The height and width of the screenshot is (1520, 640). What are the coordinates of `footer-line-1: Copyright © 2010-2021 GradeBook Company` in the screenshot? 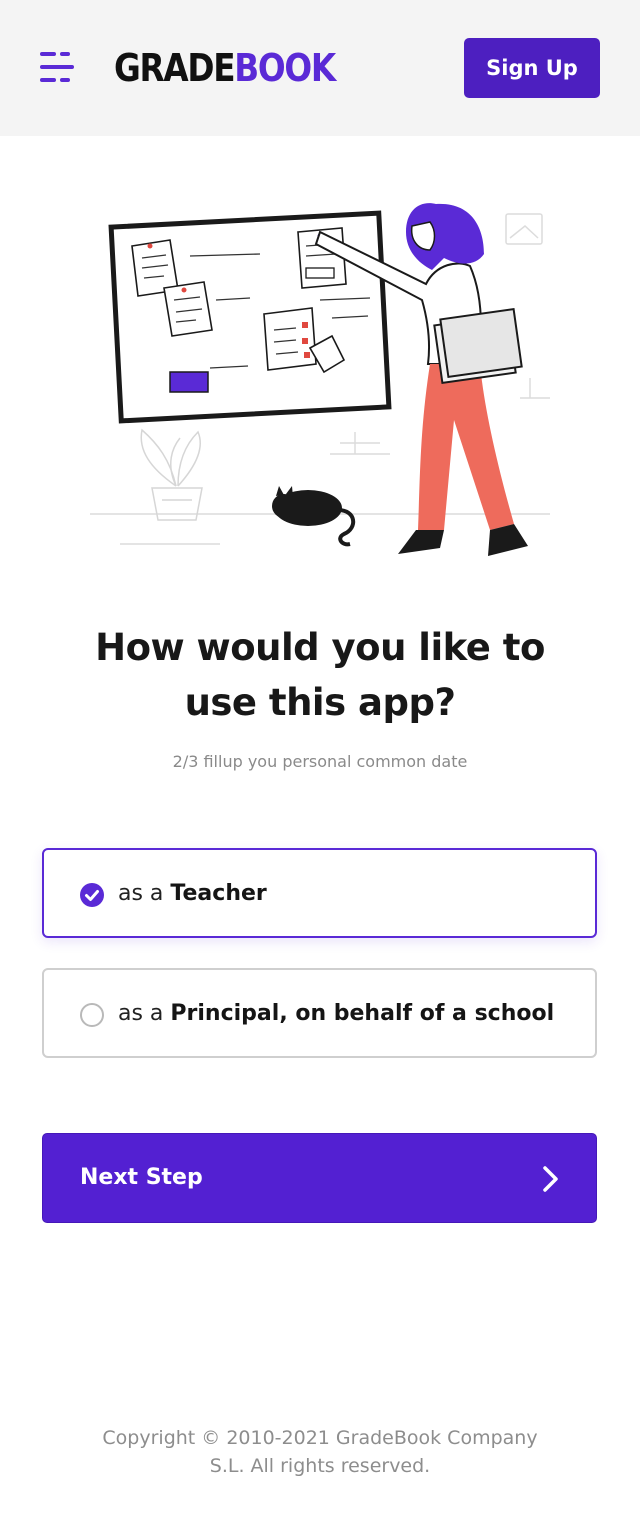 It's located at (320, 1438).